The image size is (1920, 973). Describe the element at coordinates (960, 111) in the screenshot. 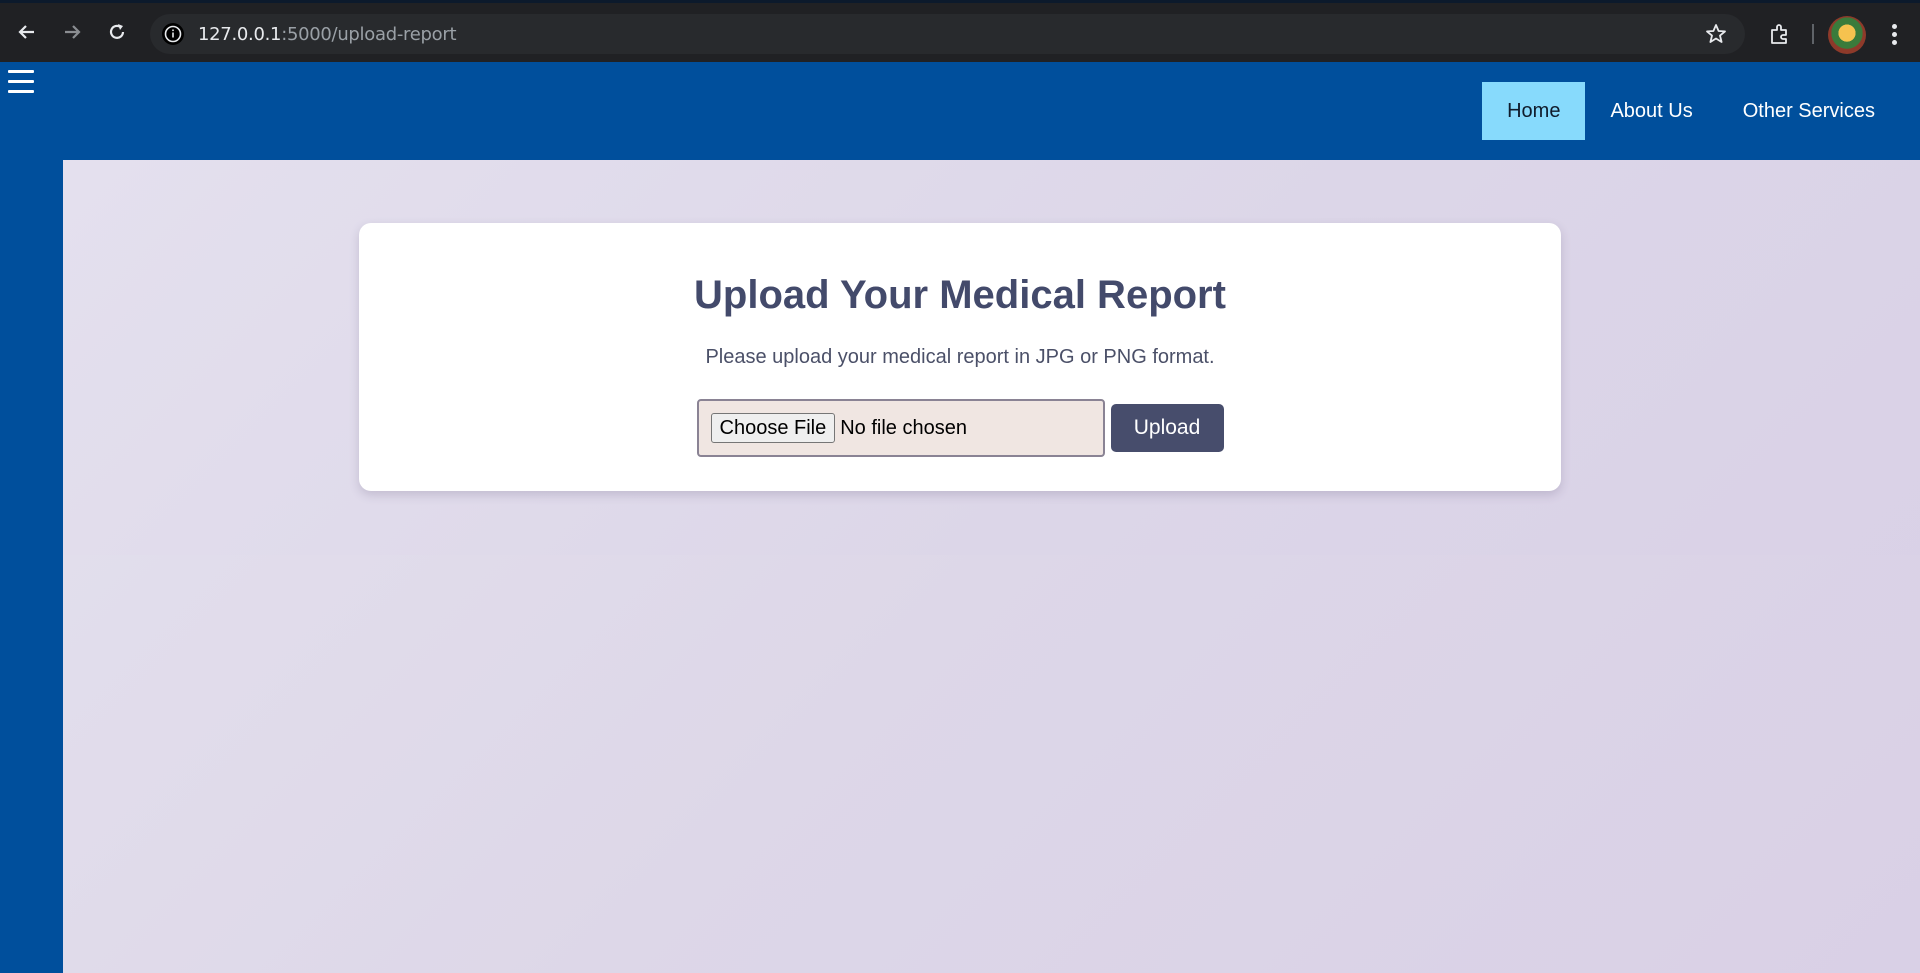

I see `site-header: Home About Us Other Services` at that location.